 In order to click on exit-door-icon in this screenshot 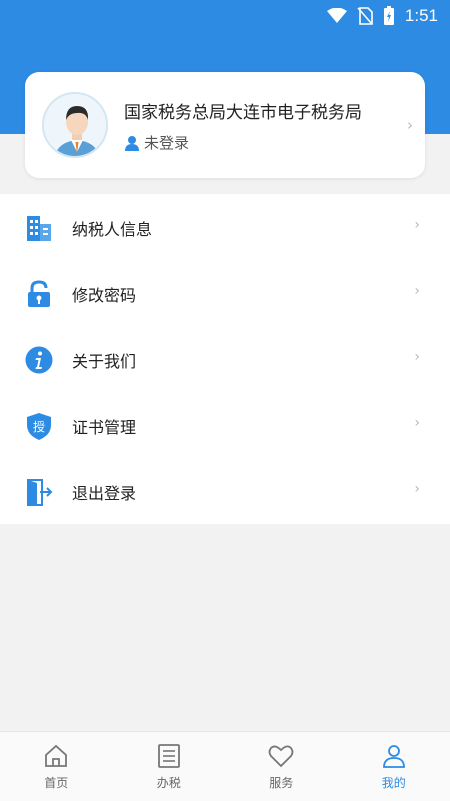, I will do `click(40, 492)`.